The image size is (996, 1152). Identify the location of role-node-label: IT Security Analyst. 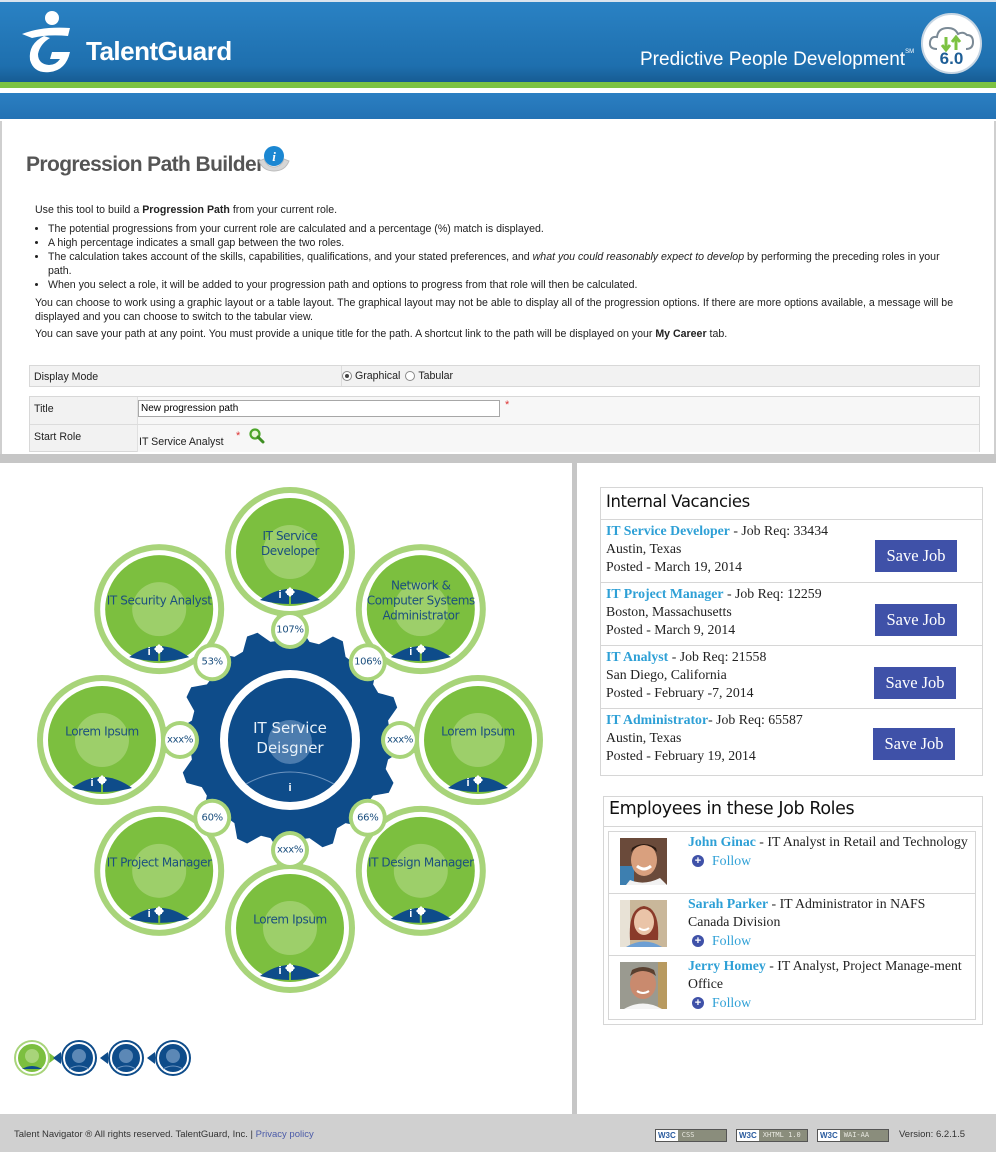
(159, 600).